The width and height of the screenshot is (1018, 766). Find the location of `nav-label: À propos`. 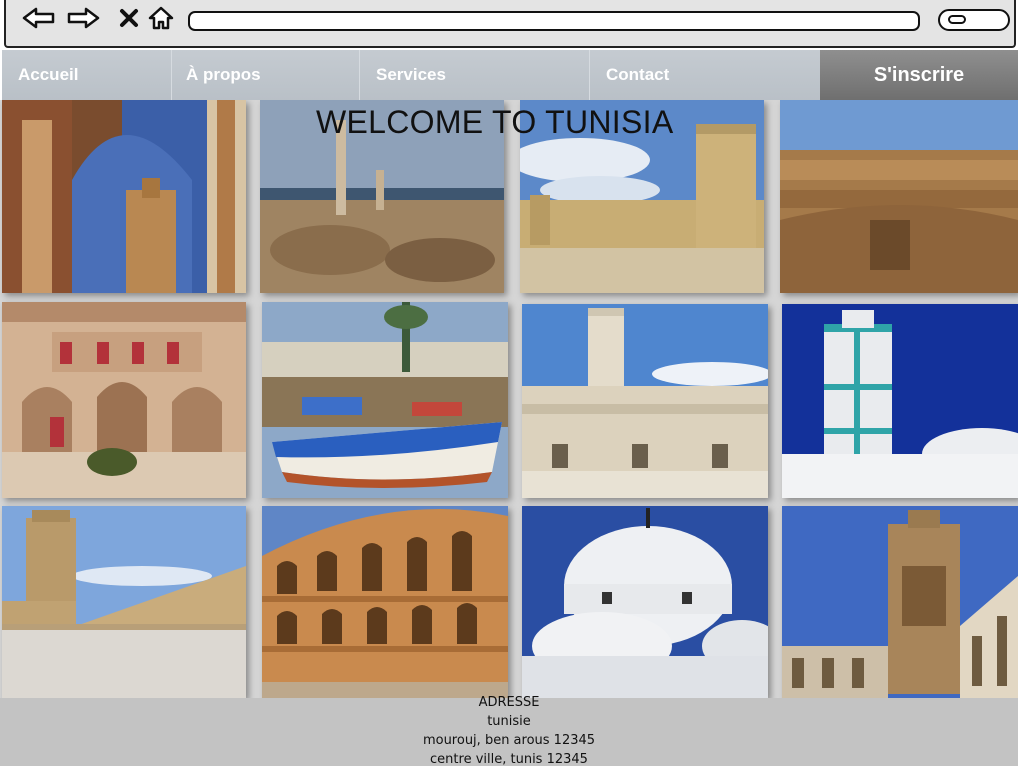

nav-label: À propos is located at coordinates (223, 74).